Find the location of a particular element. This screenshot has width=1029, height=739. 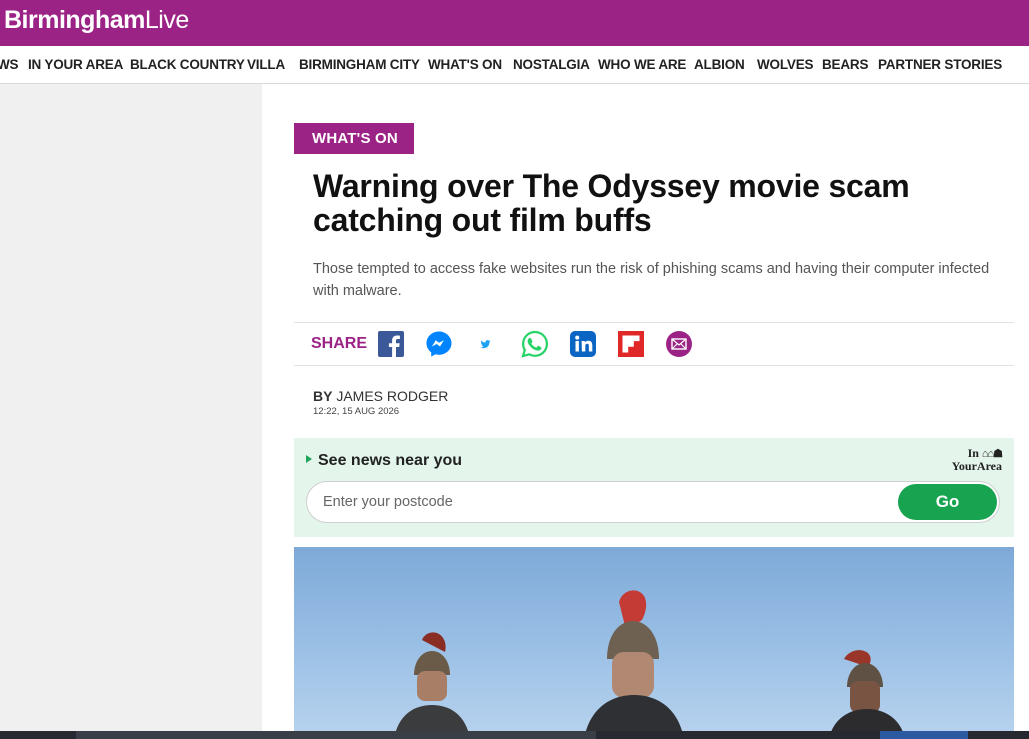

hero-illustration is located at coordinates (649, 664).